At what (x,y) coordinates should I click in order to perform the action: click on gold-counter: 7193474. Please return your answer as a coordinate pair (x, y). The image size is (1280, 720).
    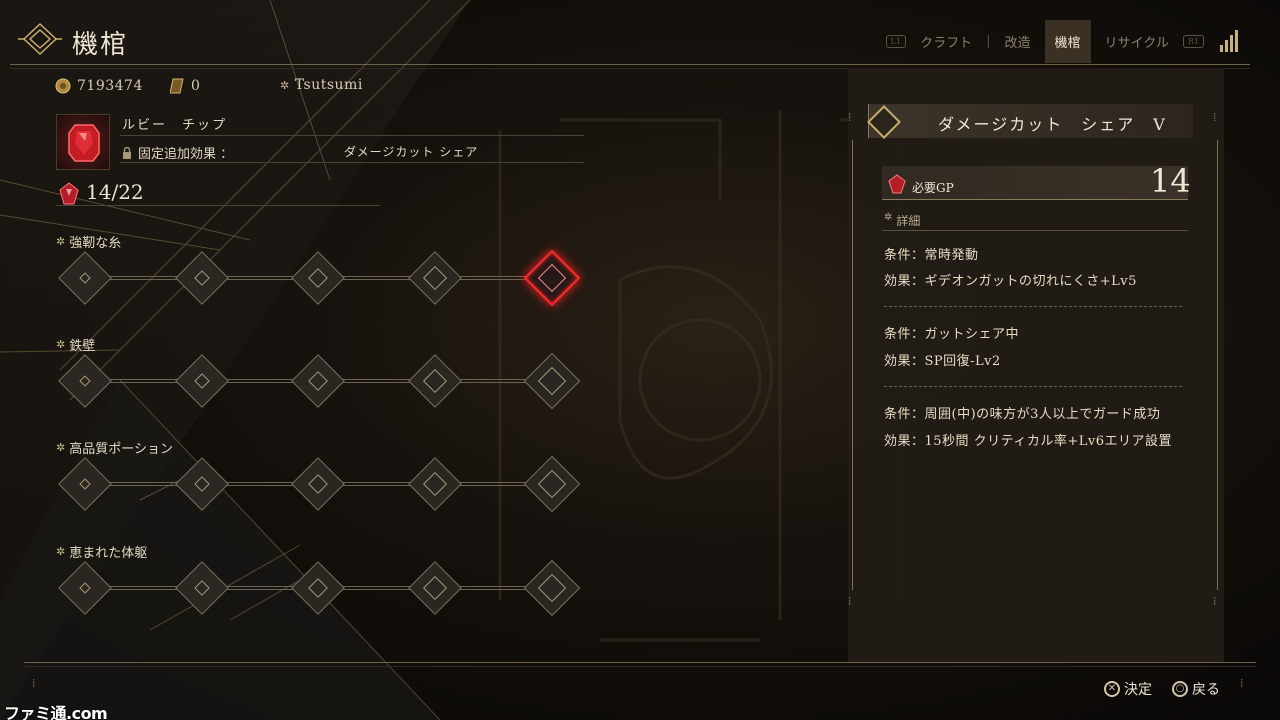
    Looking at the image, I should click on (98, 86).